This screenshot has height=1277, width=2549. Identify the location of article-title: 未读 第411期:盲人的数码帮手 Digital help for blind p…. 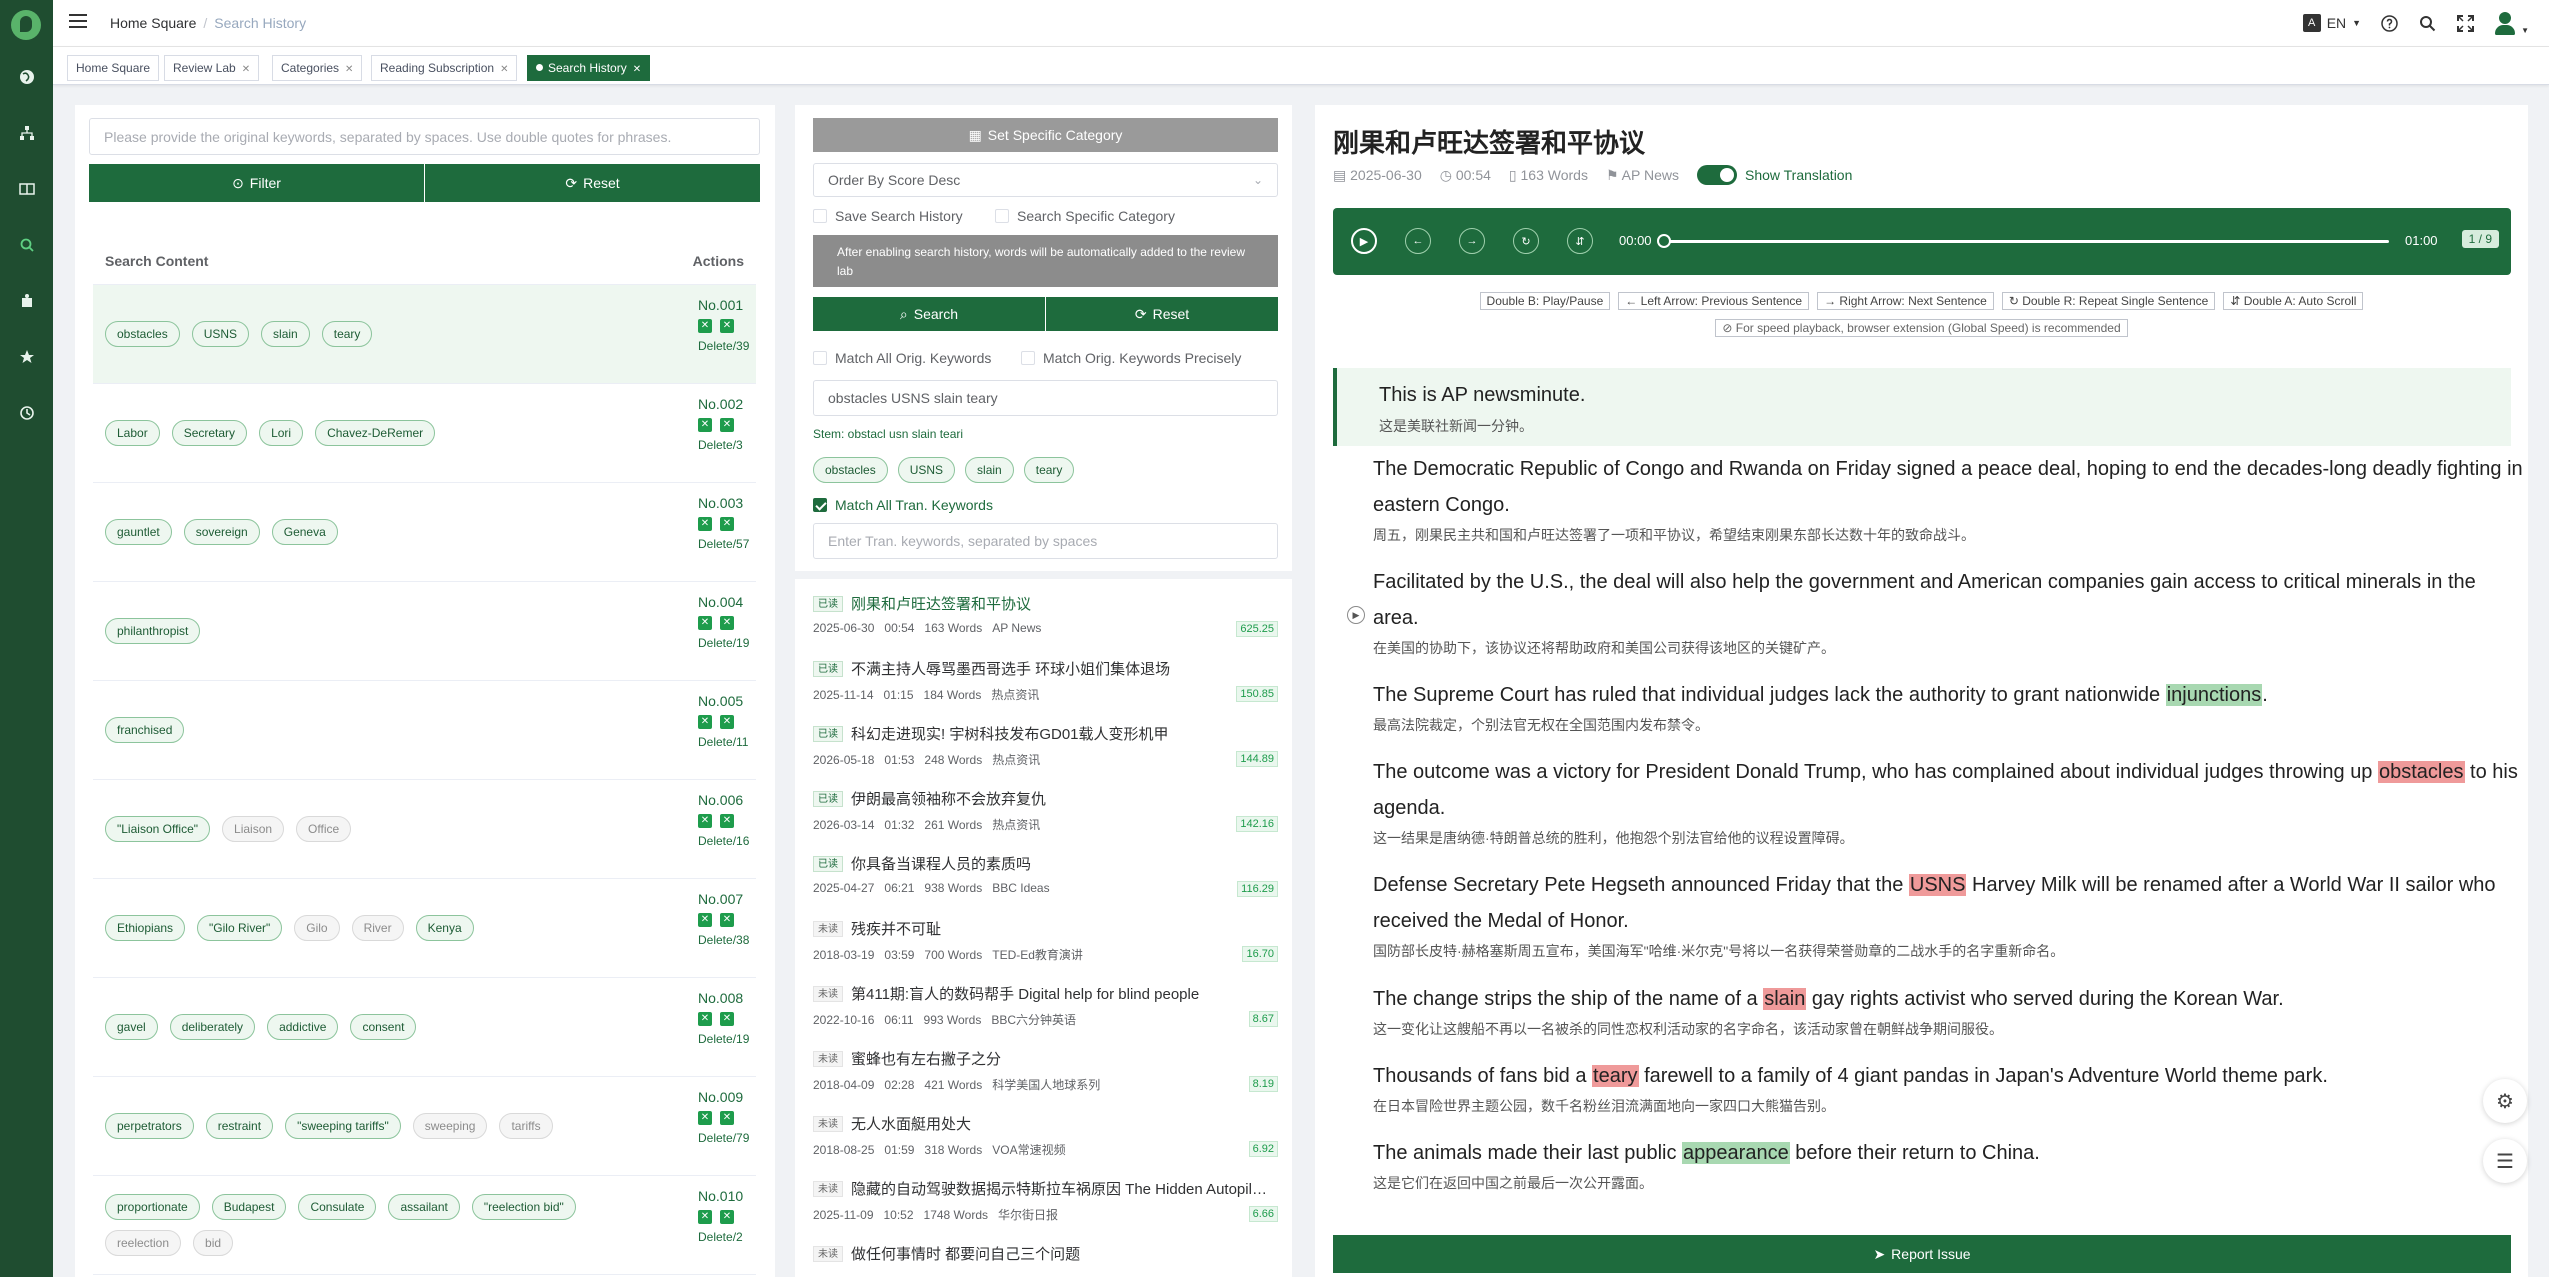
(1043, 993).